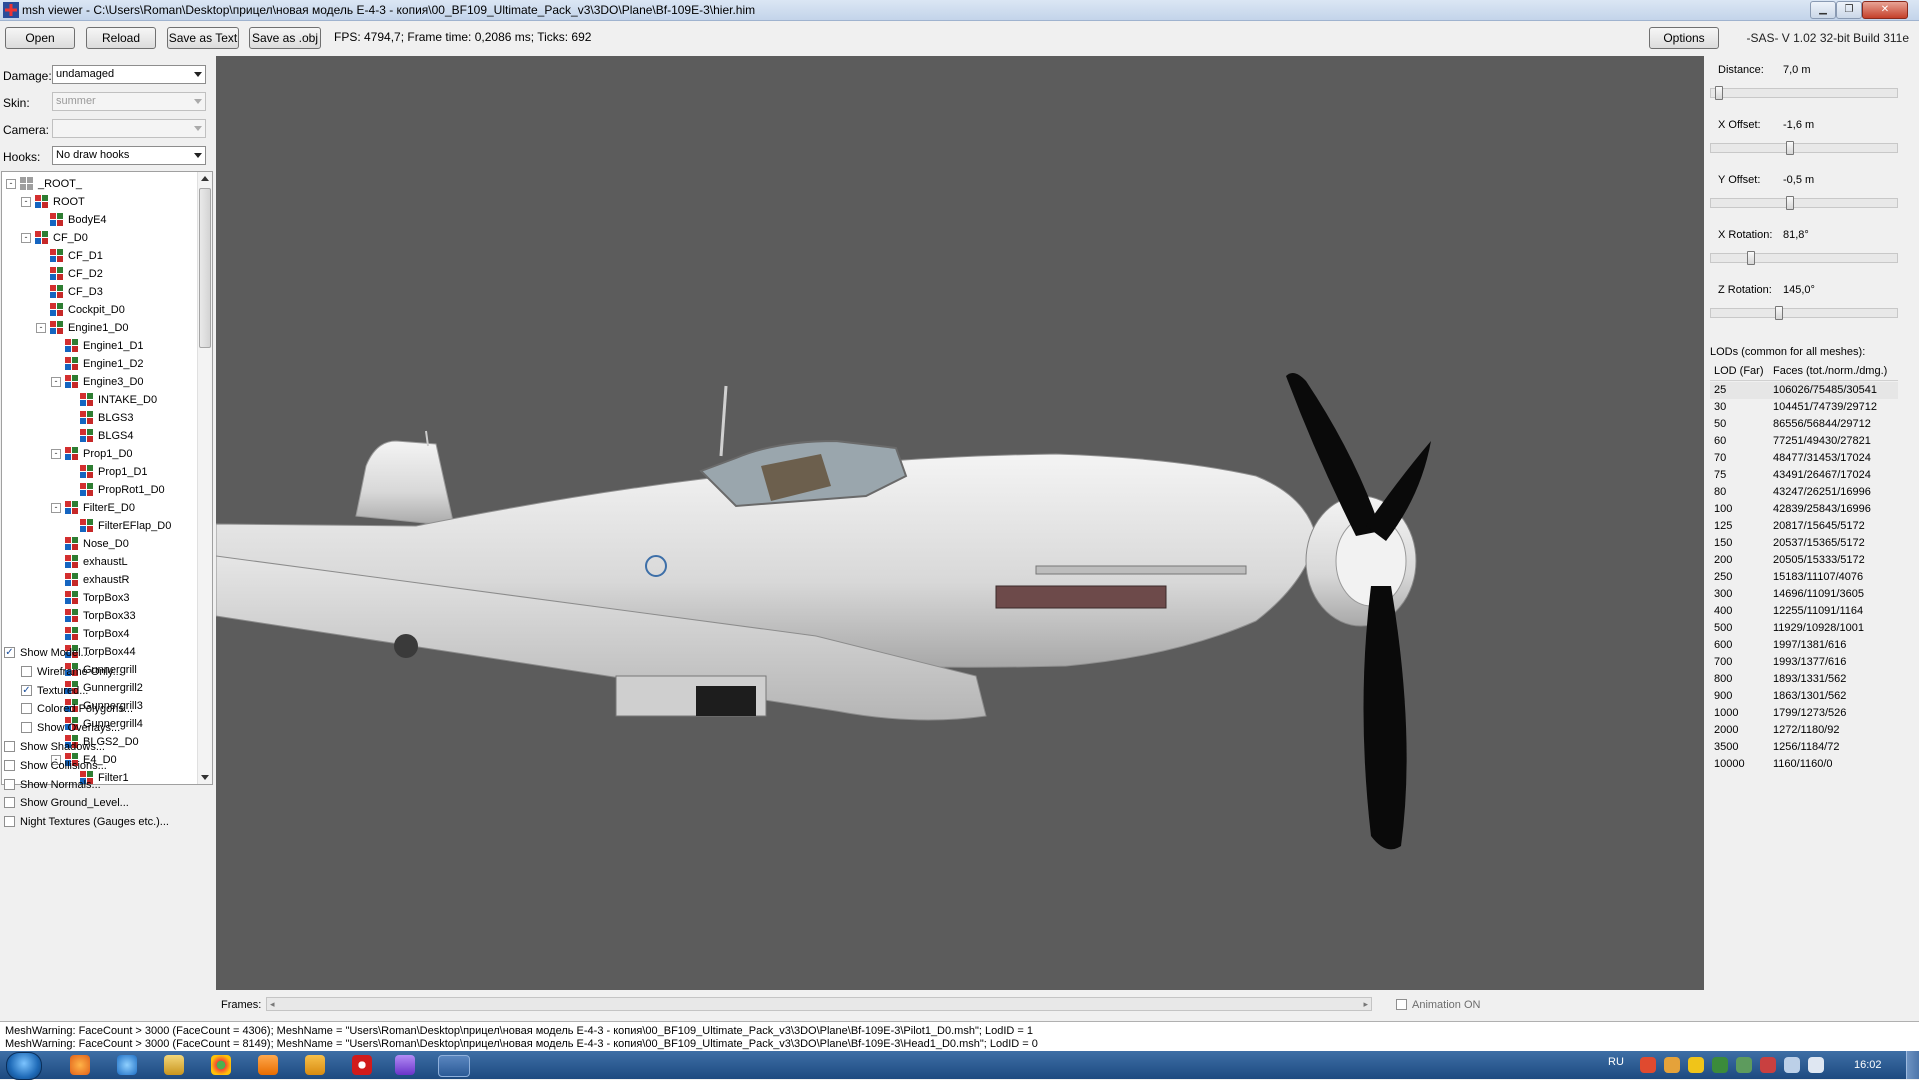 This screenshot has width=1919, height=1080. Describe the element at coordinates (129, 74) in the screenshot. I see `damage-select: undamaged` at that location.